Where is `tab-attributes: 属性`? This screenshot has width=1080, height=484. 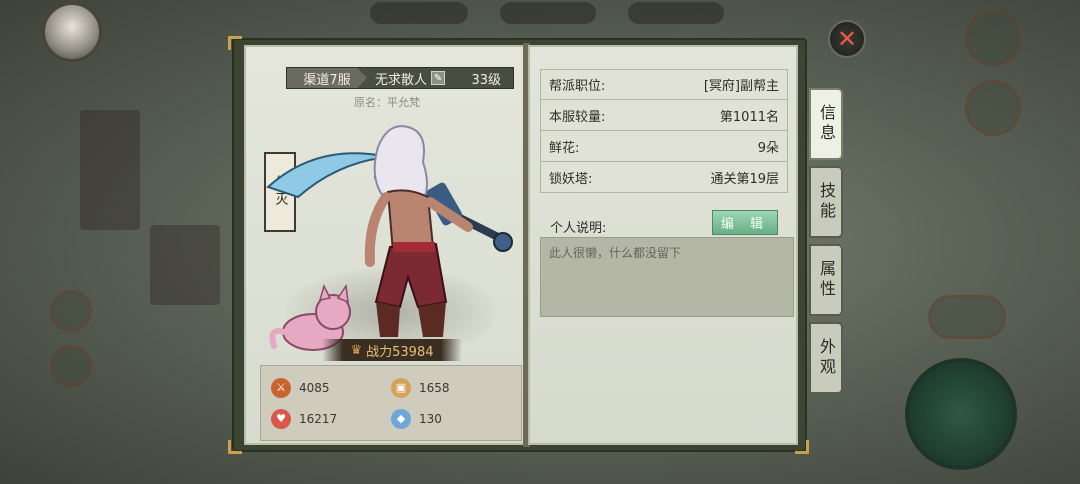
tab-attributes: 属性 is located at coordinates (826, 280).